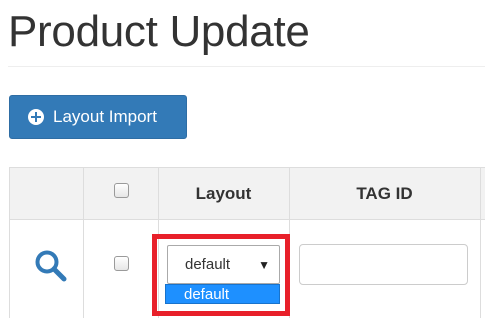 This screenshot has height=318, width=485. I want to click on title-divider, so click(246, 66).